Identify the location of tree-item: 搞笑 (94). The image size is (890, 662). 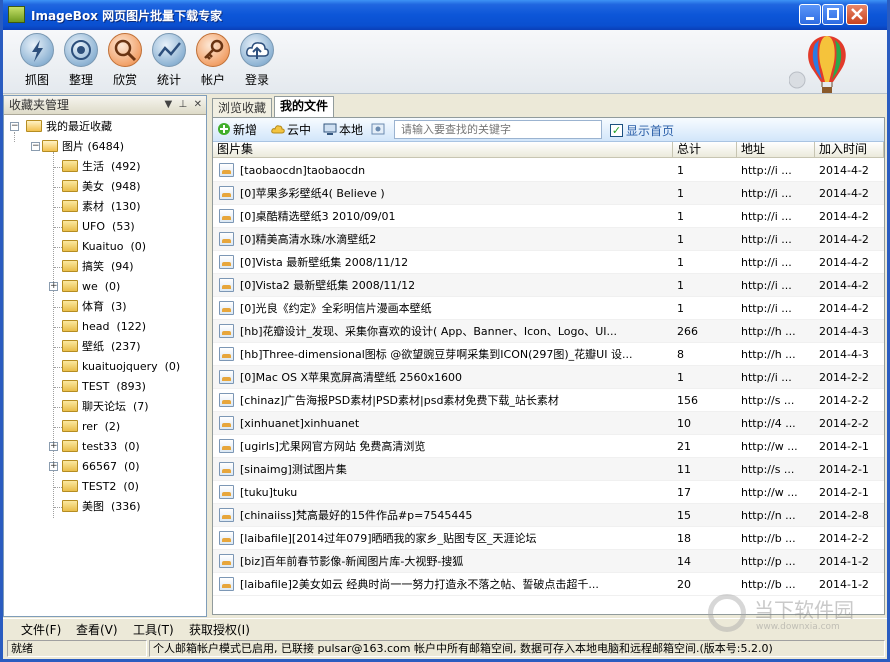
(98, 267).